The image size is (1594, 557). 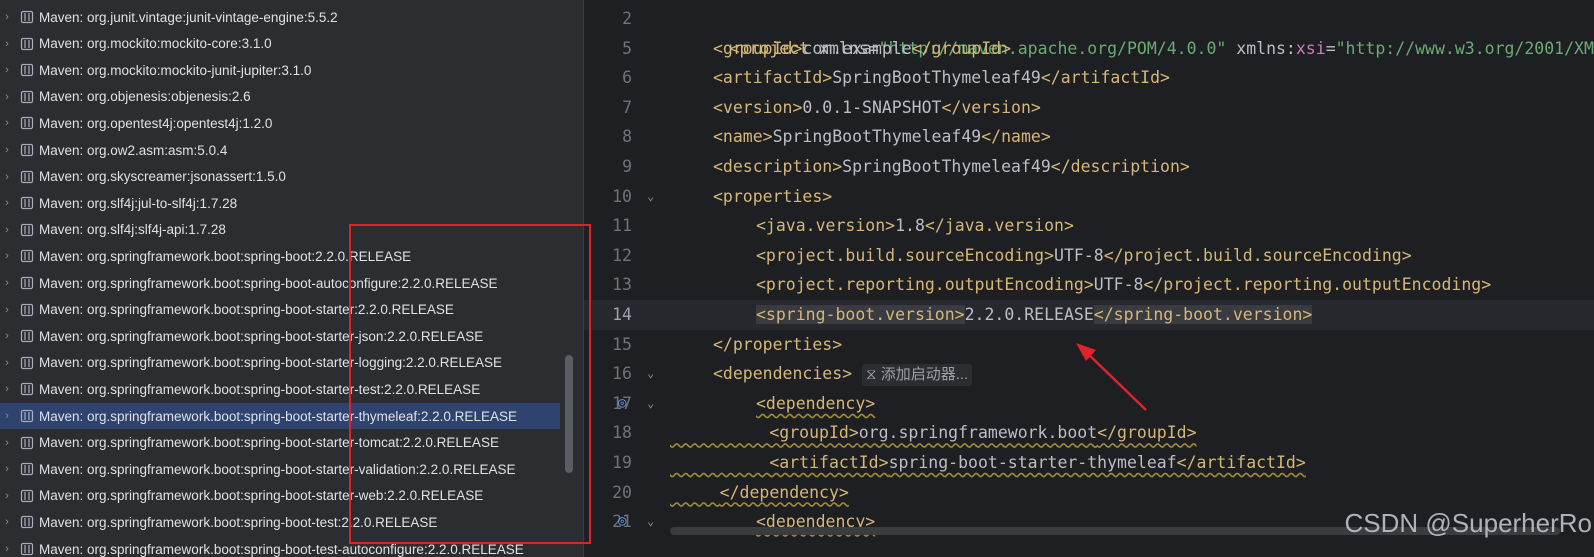 What do you see at coordinates (1089, 345) in the screenshot?
I see `code-line: 15 </properties>` at bounding box center [1089, 345].